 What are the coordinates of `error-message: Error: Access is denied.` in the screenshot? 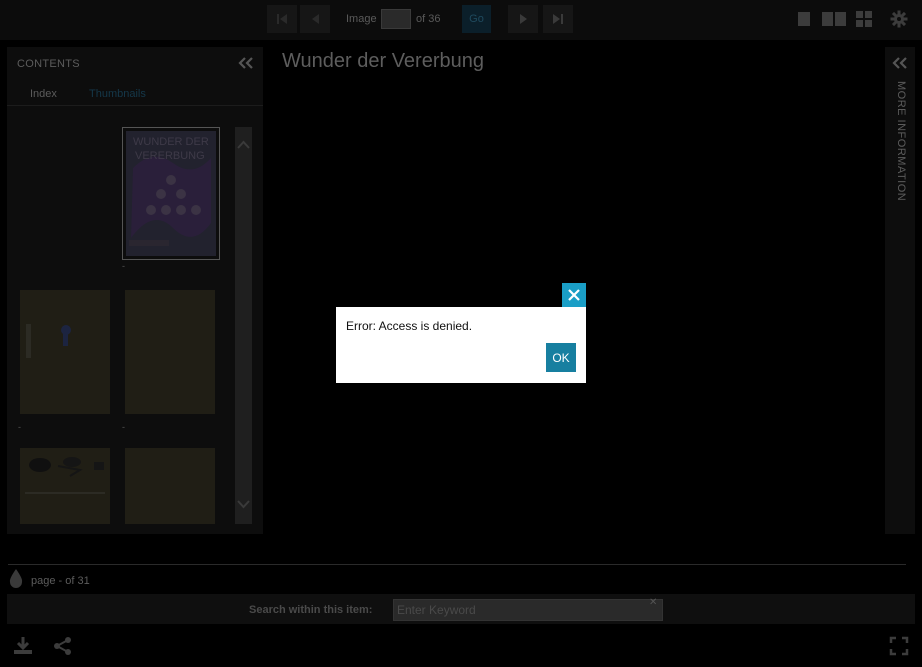 It's located at (409, 326).